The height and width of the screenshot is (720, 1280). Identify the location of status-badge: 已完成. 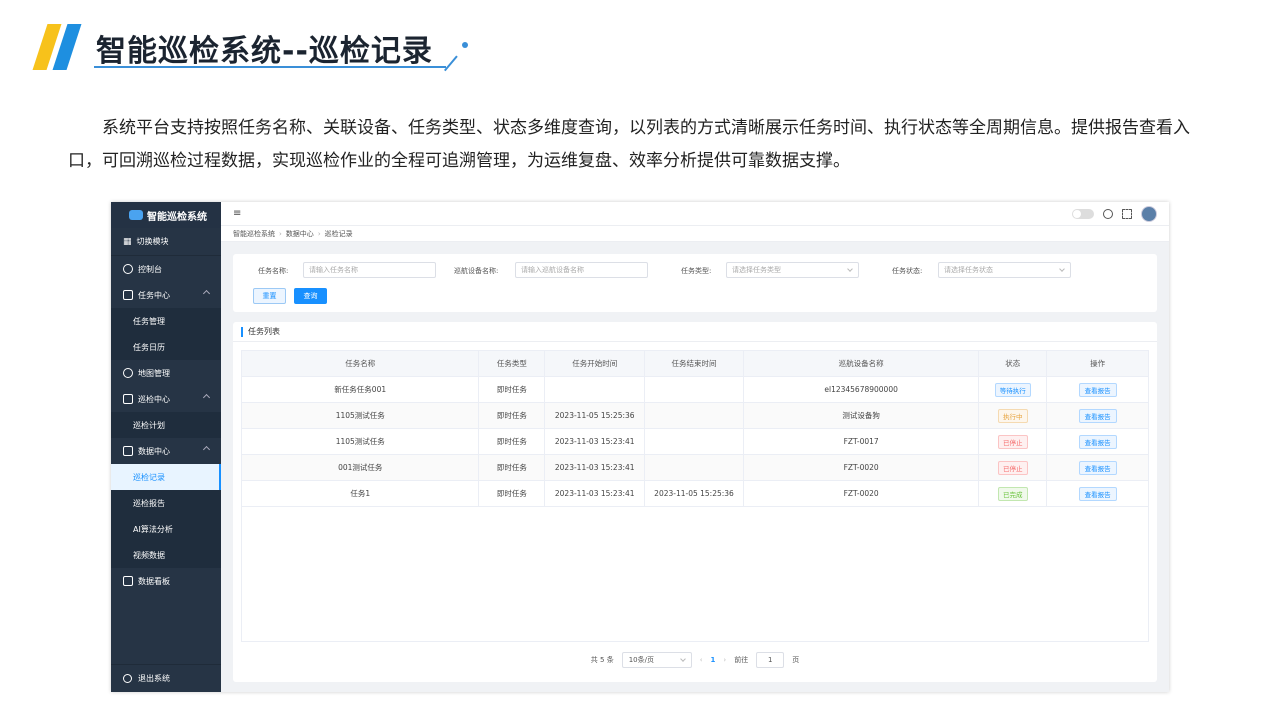
(1013, 493).